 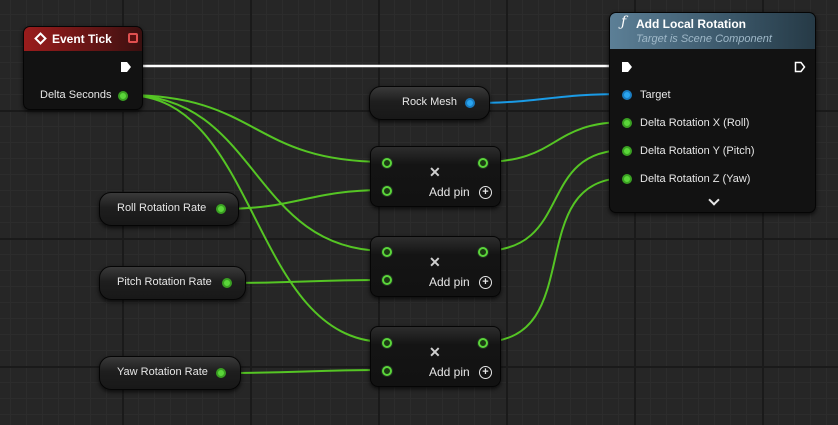 I want to click on event-tick-exec-out-pin, so click(x=126, y=67).